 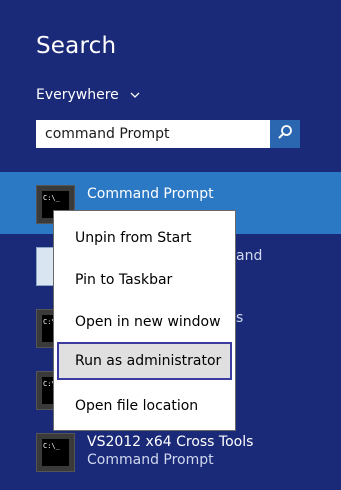 What do you see at coordinates (249, 256) in the screenshot?
I see `result-title: and` at bounding box center [249, 256].